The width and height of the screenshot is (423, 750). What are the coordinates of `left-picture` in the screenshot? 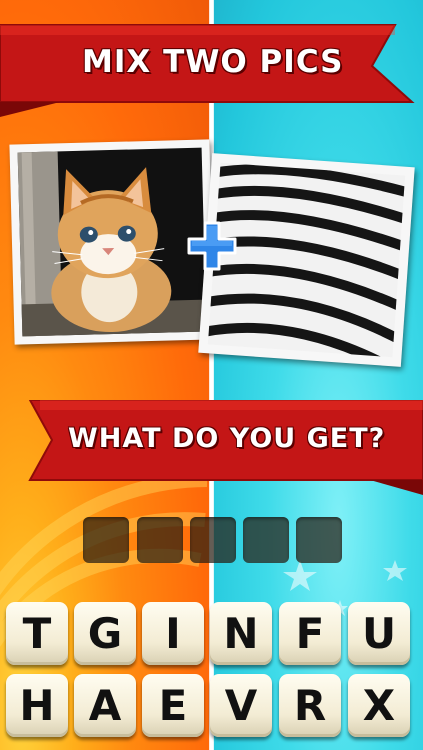 It's located at (112, 242).